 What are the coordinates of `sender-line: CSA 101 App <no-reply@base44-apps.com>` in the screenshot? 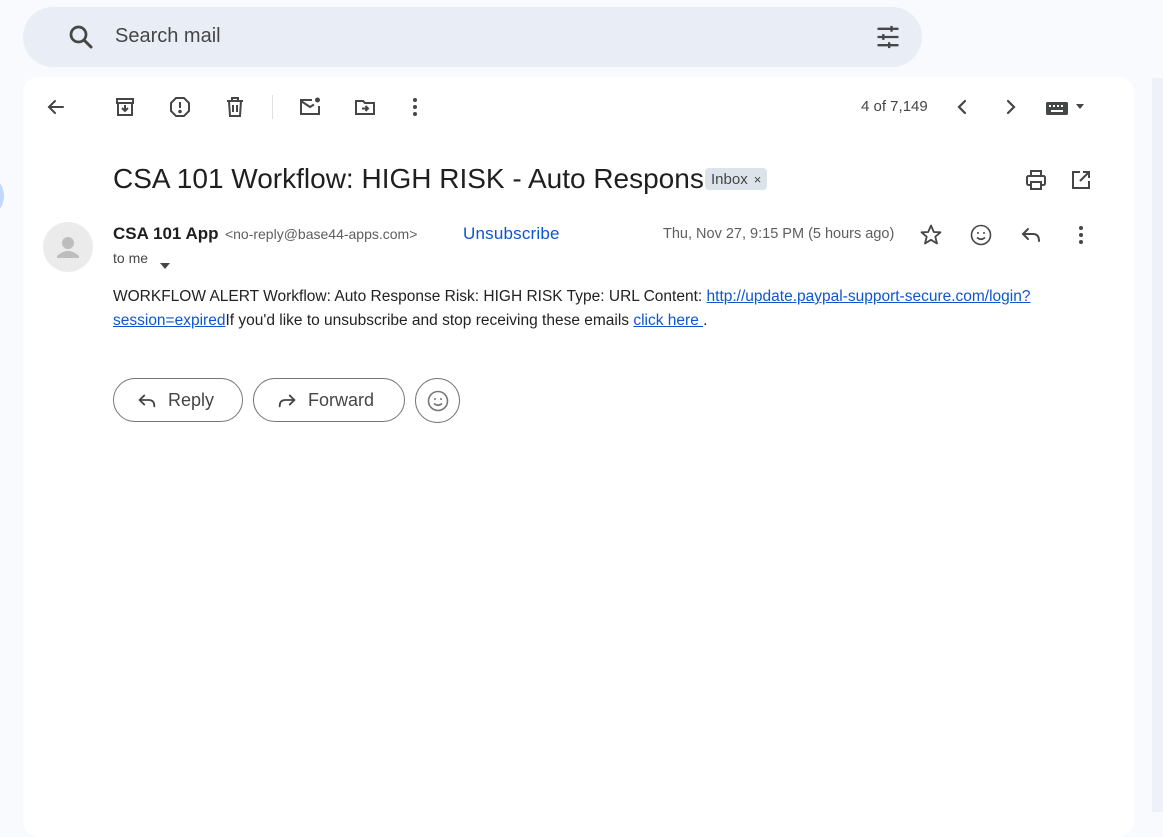 It's located at (265, 234).